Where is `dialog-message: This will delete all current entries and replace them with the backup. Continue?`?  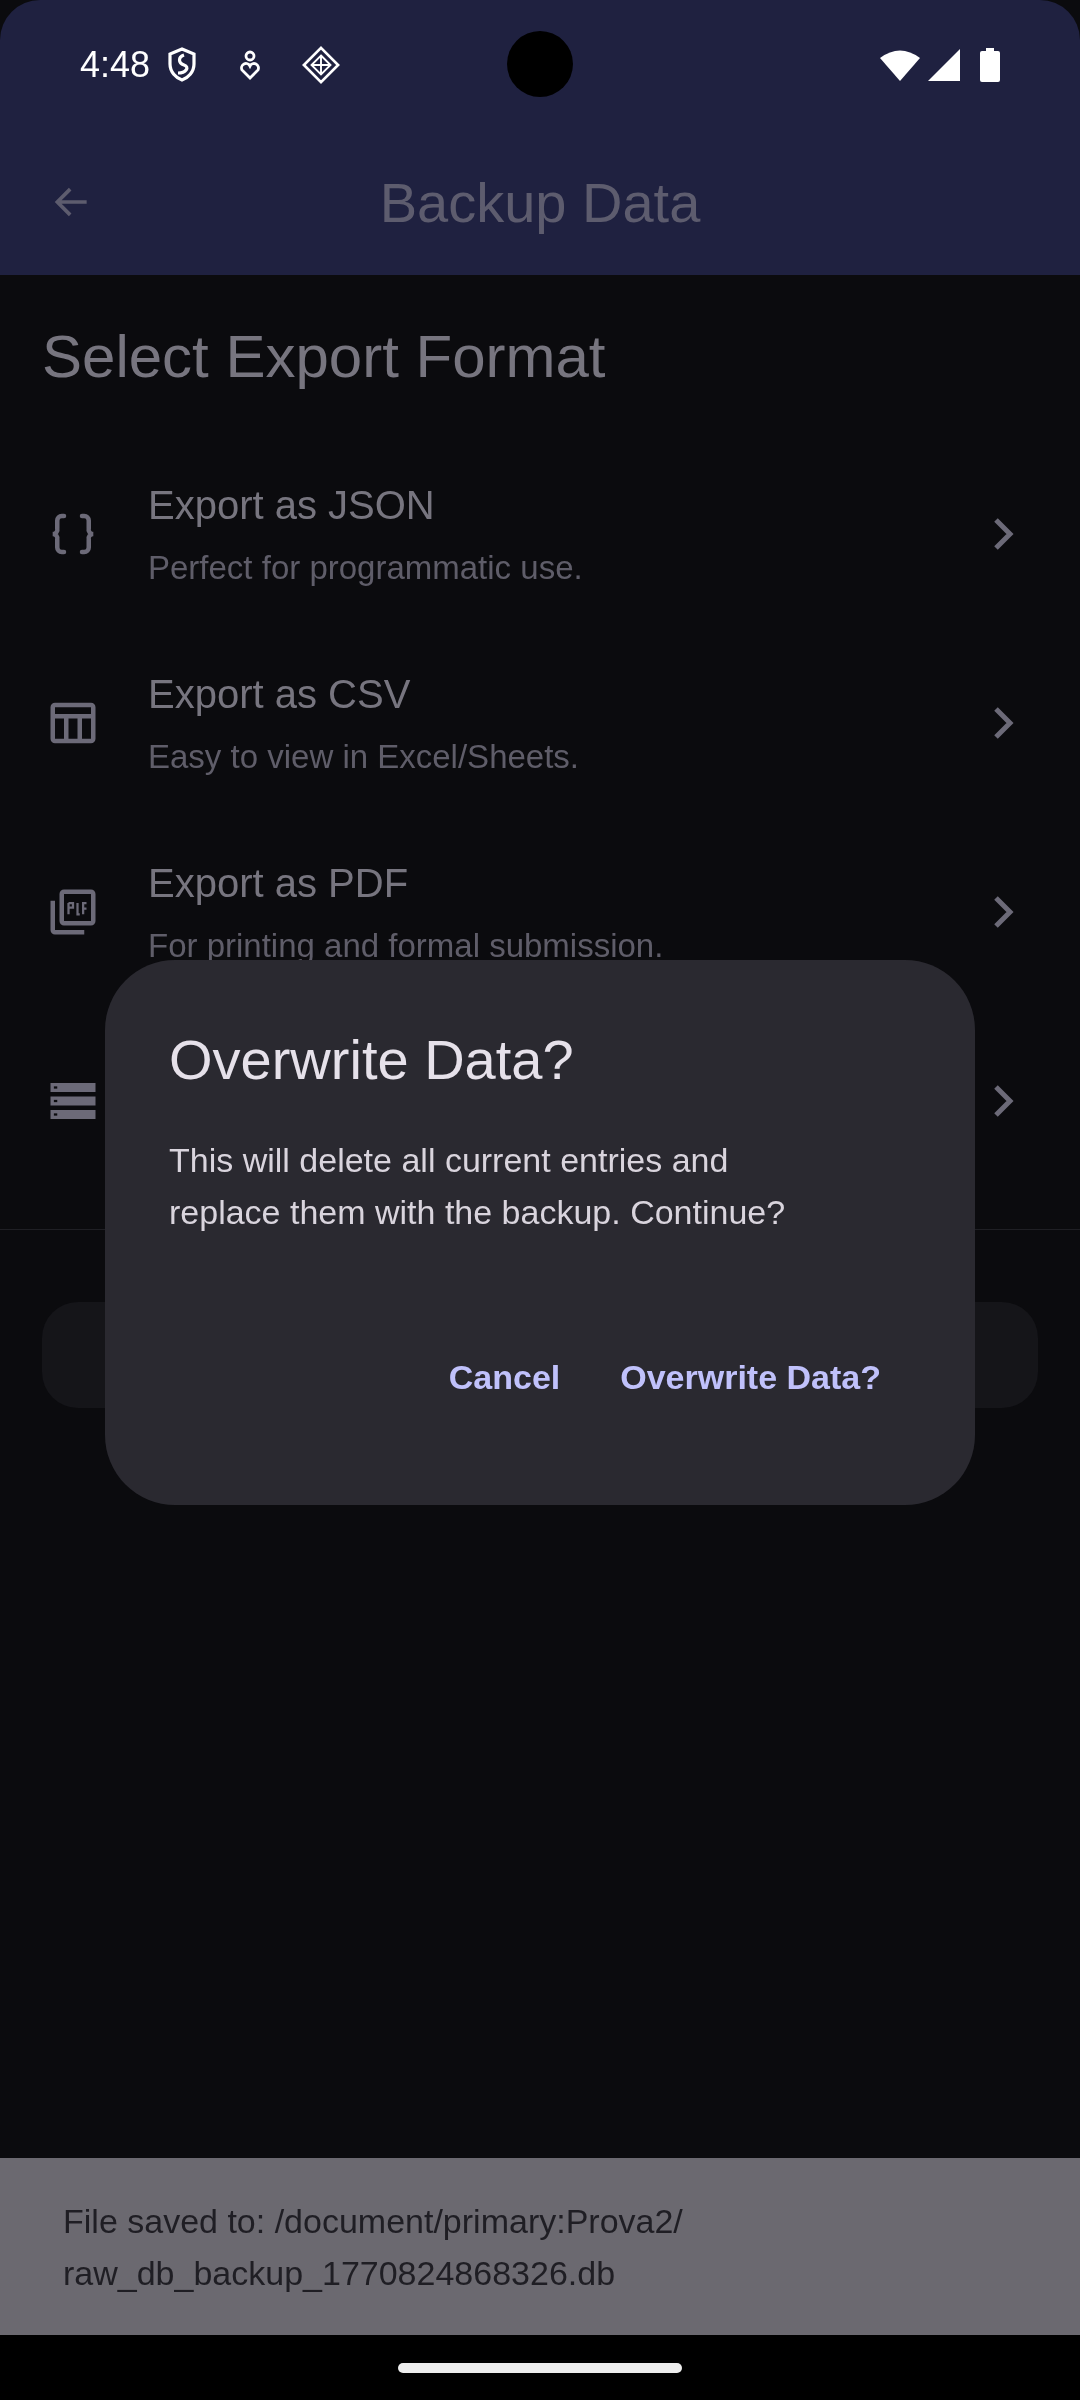 dialog-message: This will delete all current entries and replace them with the backup. Continue? is located at coordinates (478, 1186).